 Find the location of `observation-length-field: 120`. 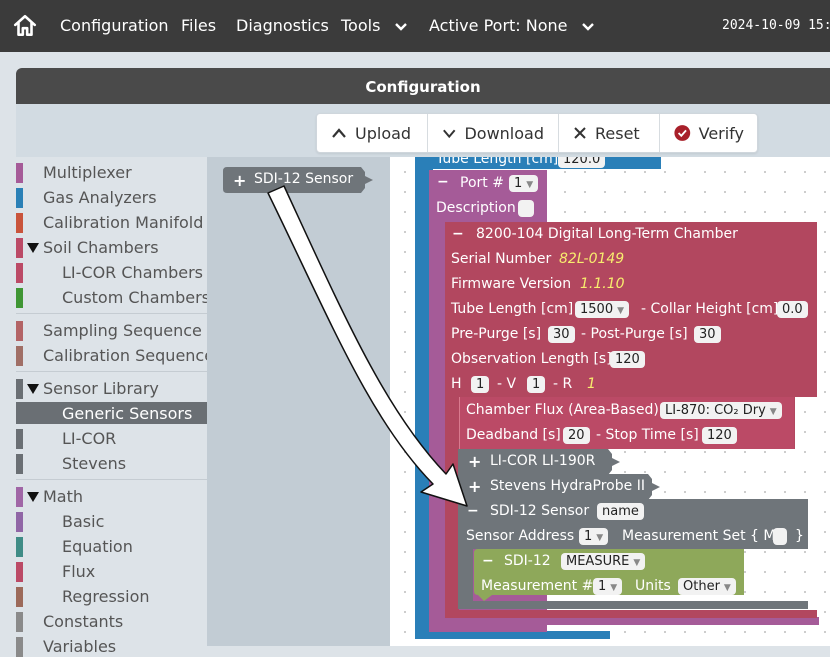

observation-length-field: 120 is located at coordinates (627, 359).